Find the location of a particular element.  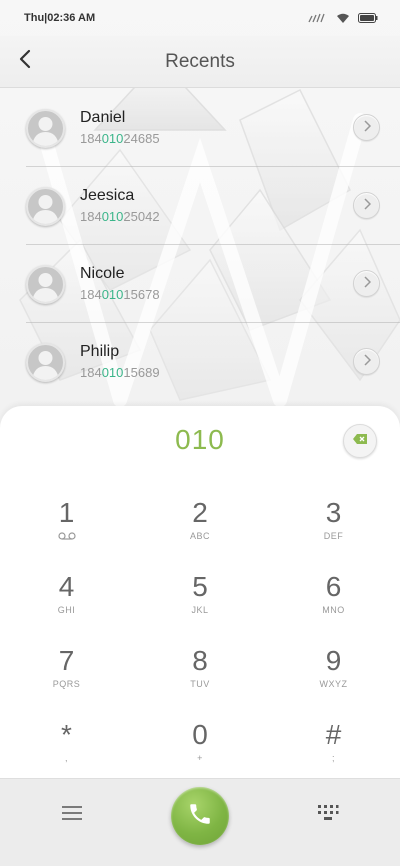

backspace-button is located at coordinates (360, 441).